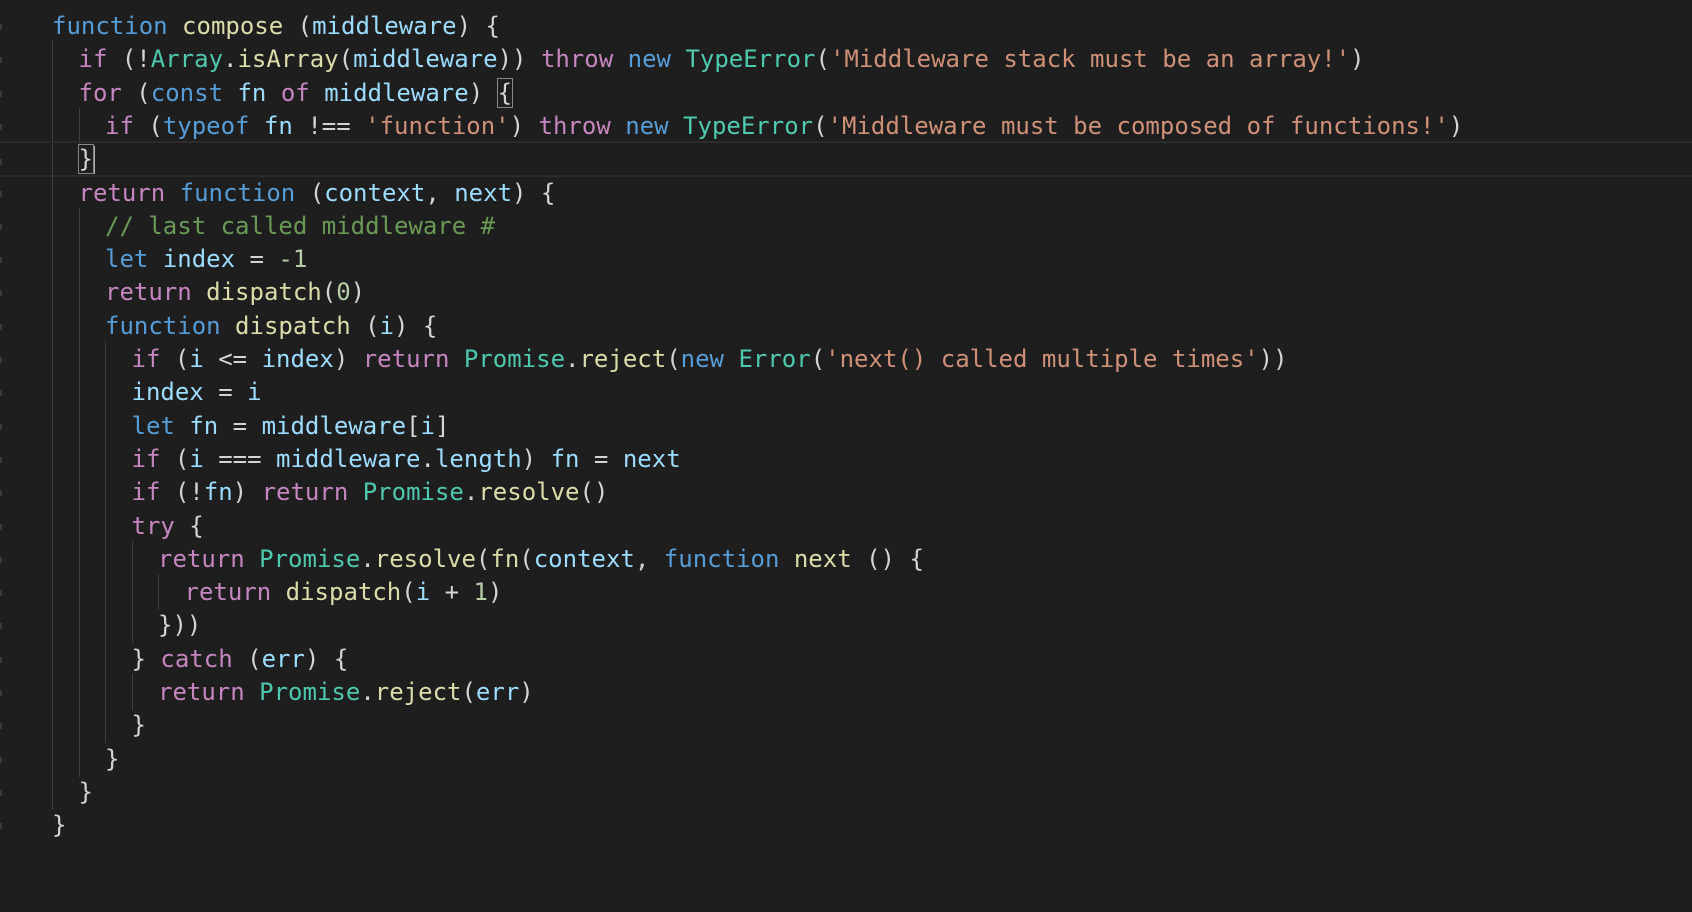  I want to click on code-token: ) {, so click(534, 192).